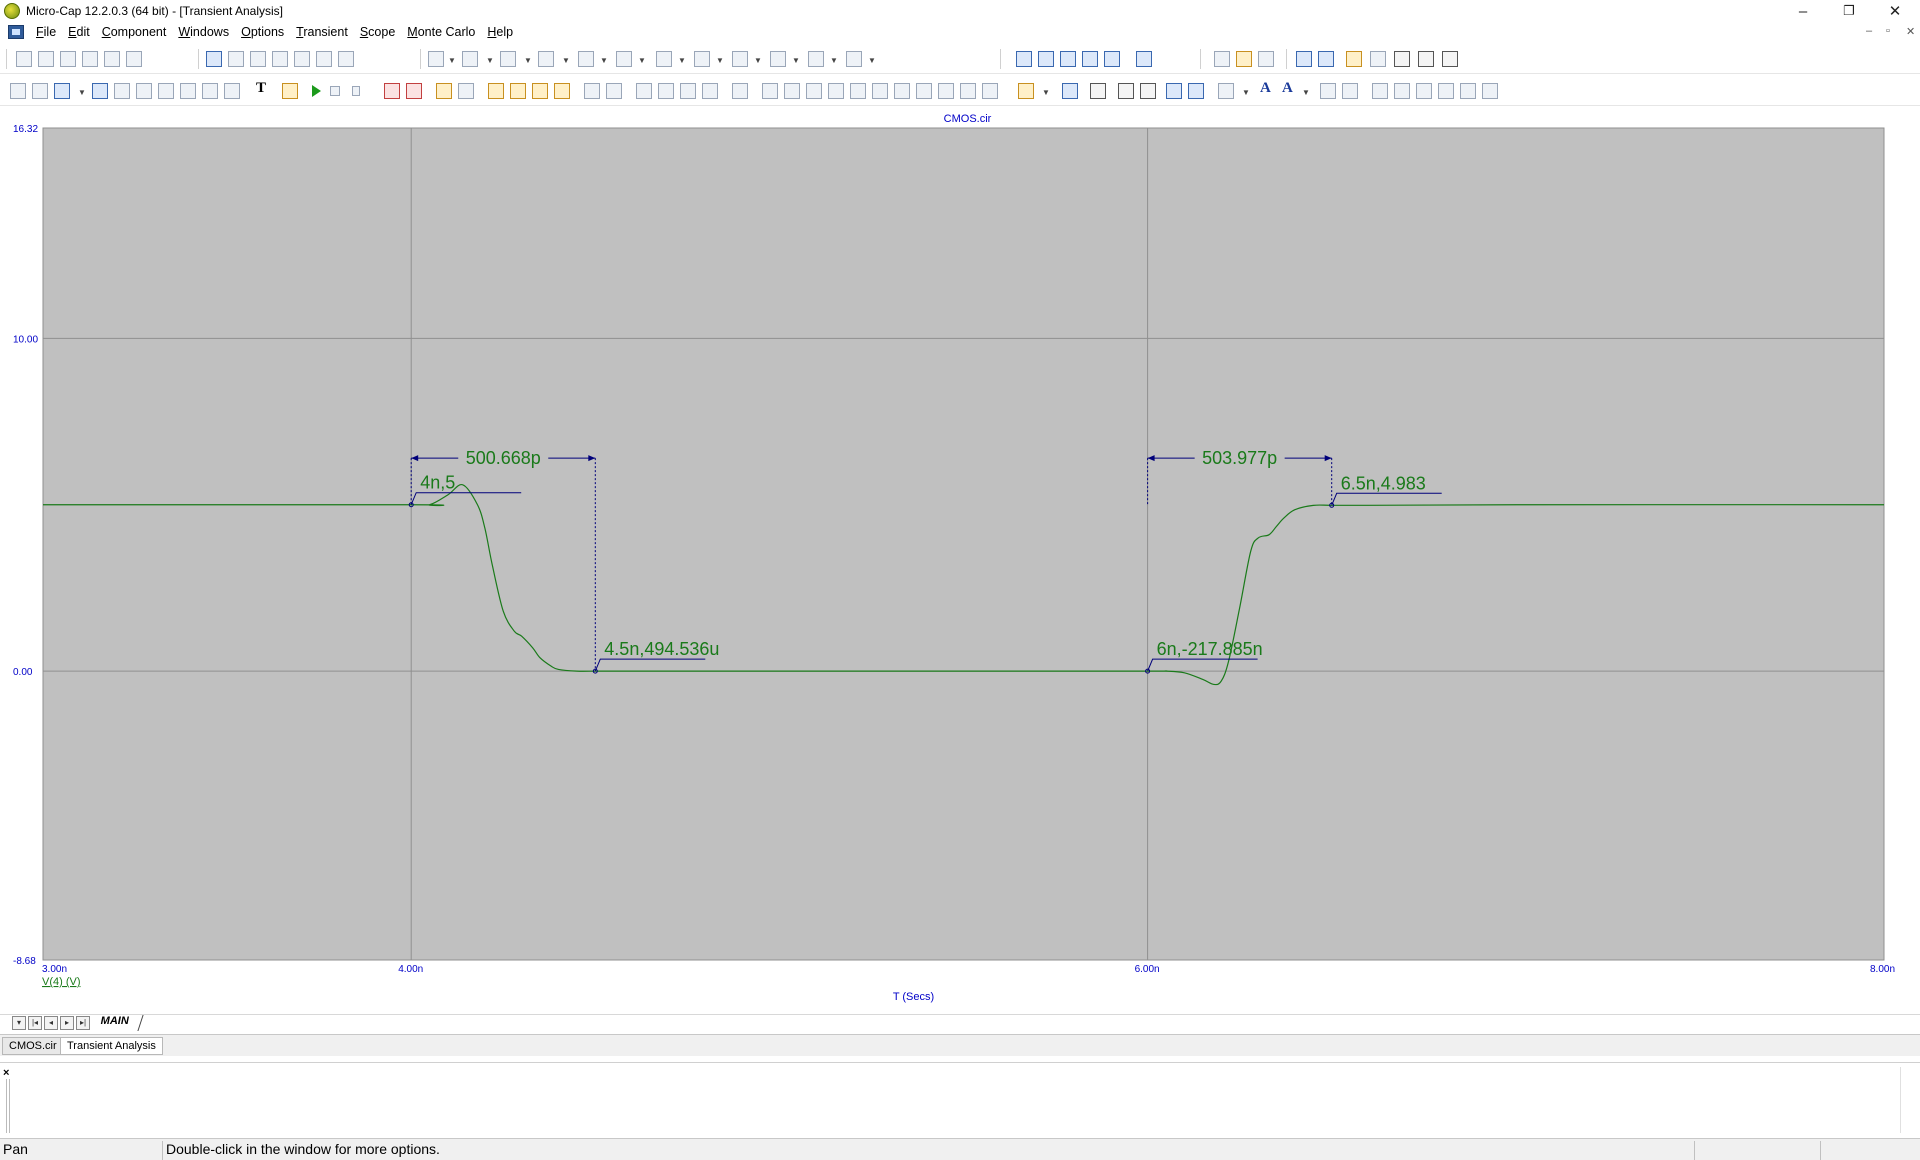  What do you see at coordinates (528, 60) in the screenshot?
I see `capacitor-dropdown-icon: ▼` at bounding box center [528, 60].